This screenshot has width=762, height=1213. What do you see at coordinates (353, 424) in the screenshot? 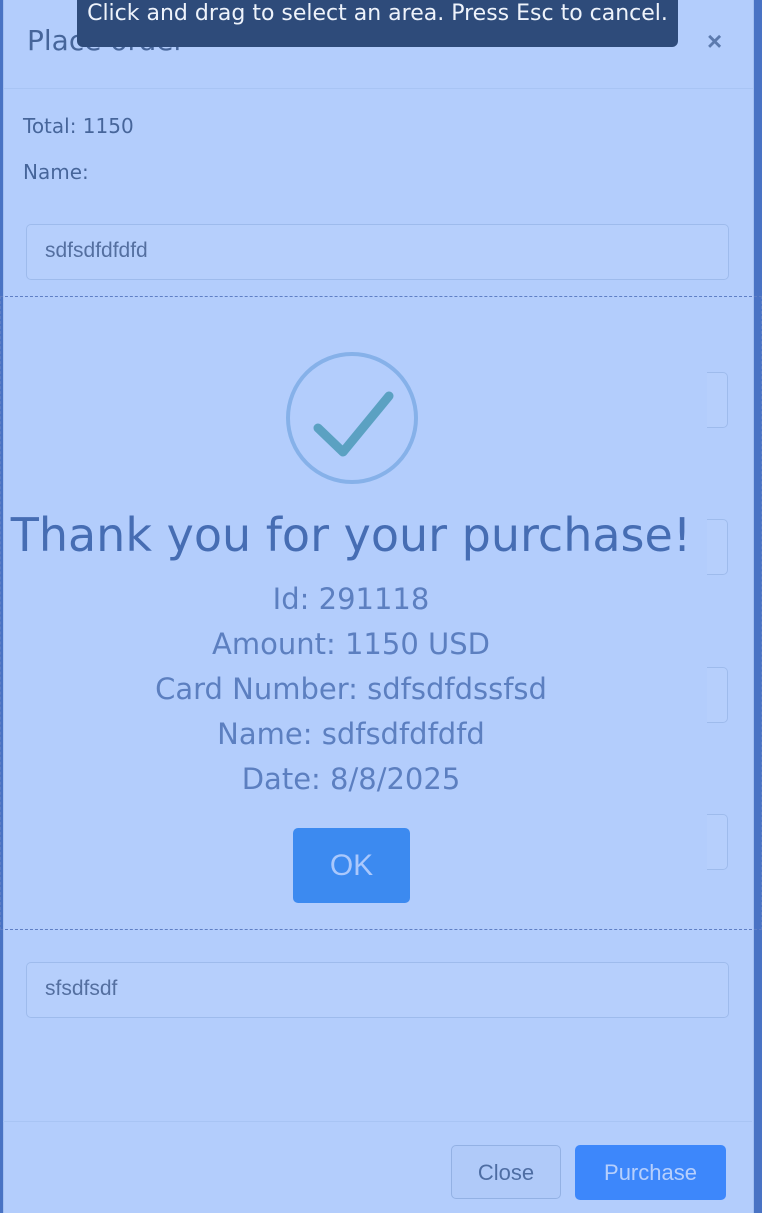
I see `check-icon` at bounding box center [353, 424].